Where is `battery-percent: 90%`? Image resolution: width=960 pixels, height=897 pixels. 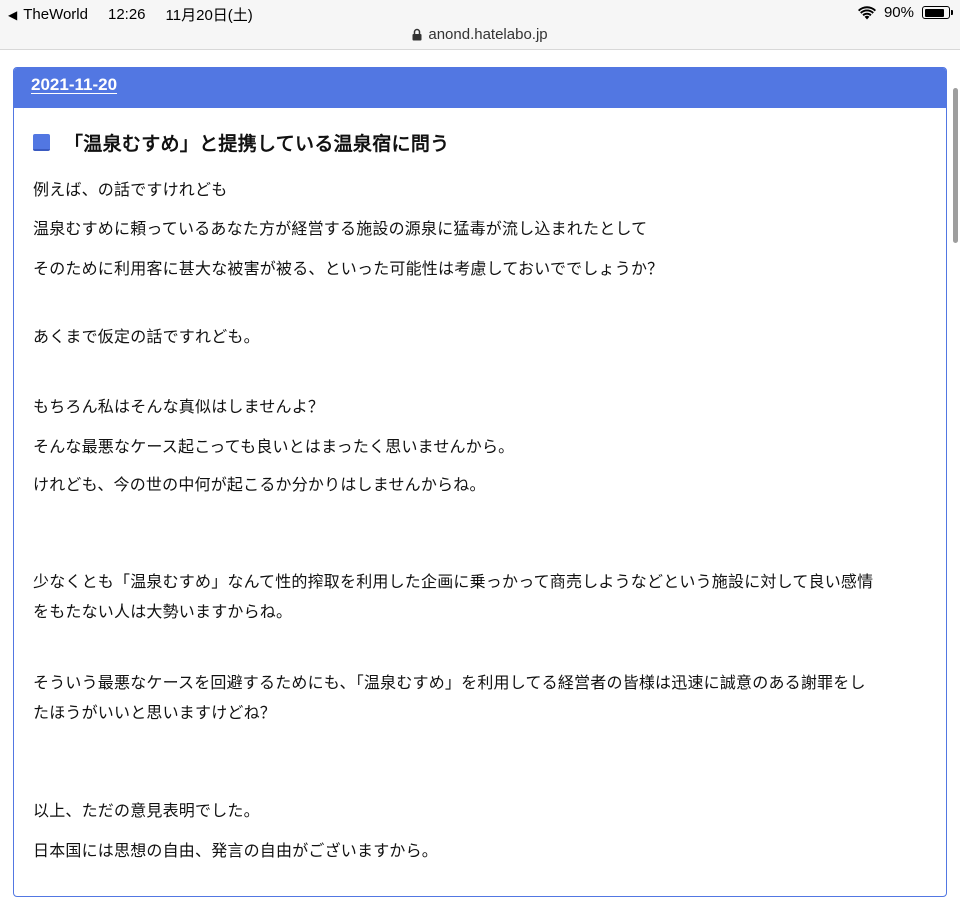
battery-percent: 90% is located at coordinates (898, 12).